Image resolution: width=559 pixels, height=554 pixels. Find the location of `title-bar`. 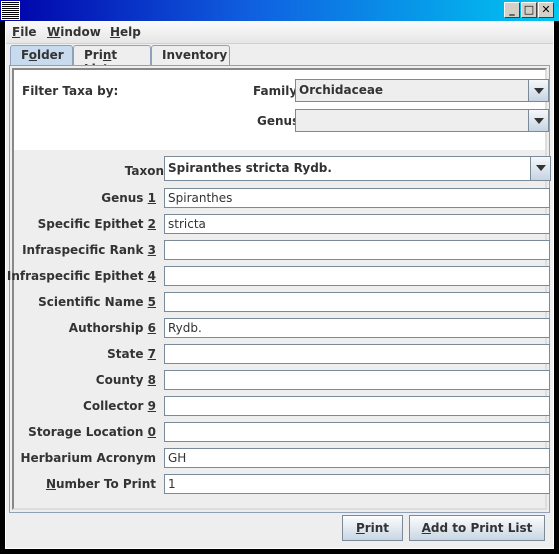

title-bar is located at coordinates (279, 10).